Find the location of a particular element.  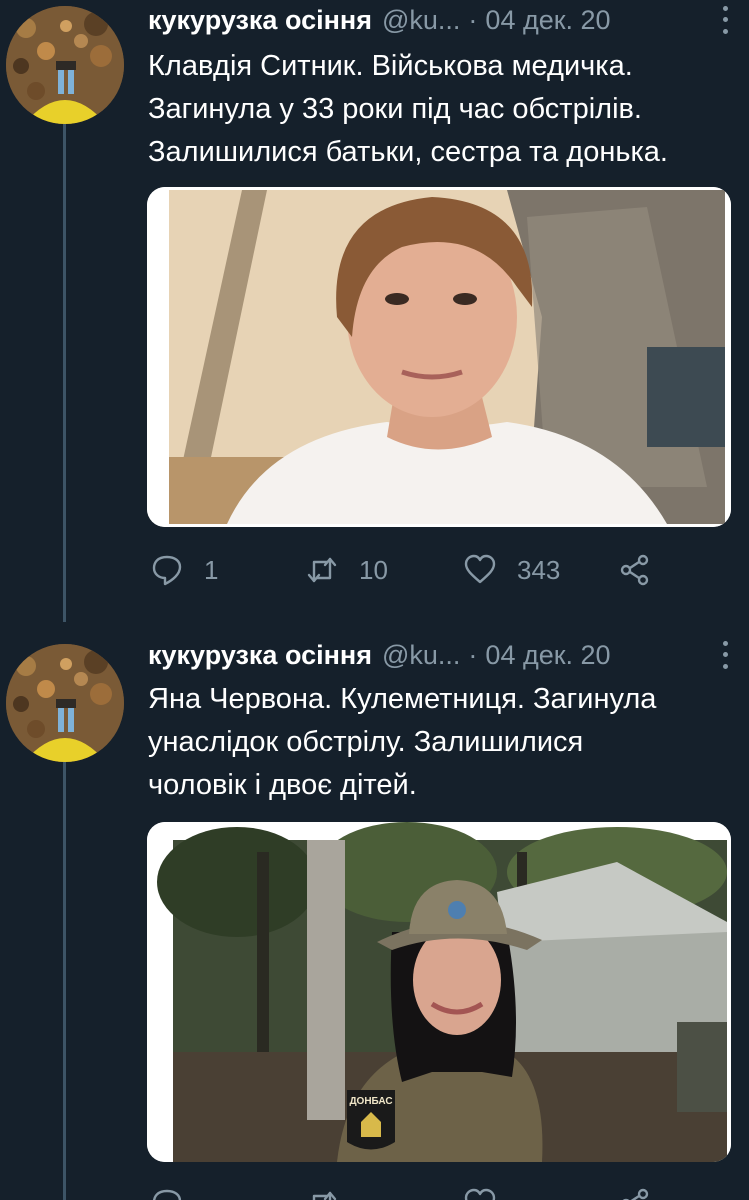

retweet-button is located at coordinates (384, 1193).